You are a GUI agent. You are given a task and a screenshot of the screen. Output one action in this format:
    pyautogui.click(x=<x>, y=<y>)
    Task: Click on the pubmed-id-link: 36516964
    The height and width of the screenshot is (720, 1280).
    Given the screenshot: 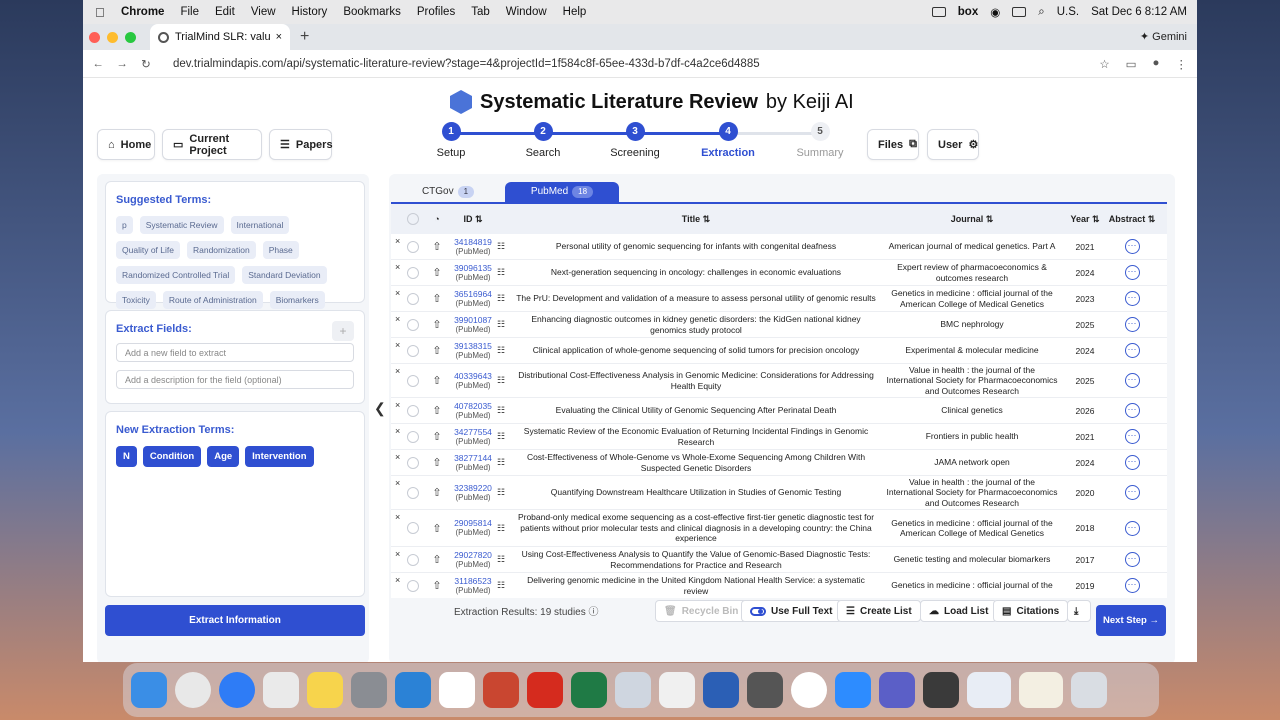 What is the action you would take?
    pyautogui.click(x=473, y=294)
    